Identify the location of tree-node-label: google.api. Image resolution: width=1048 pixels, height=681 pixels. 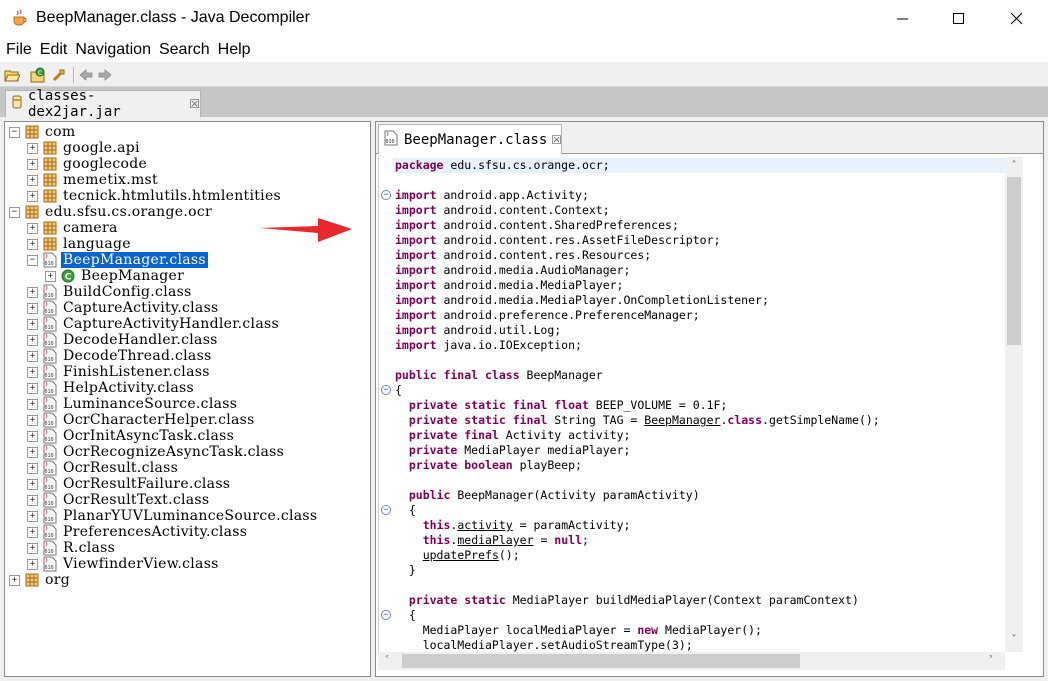
(101, 148).